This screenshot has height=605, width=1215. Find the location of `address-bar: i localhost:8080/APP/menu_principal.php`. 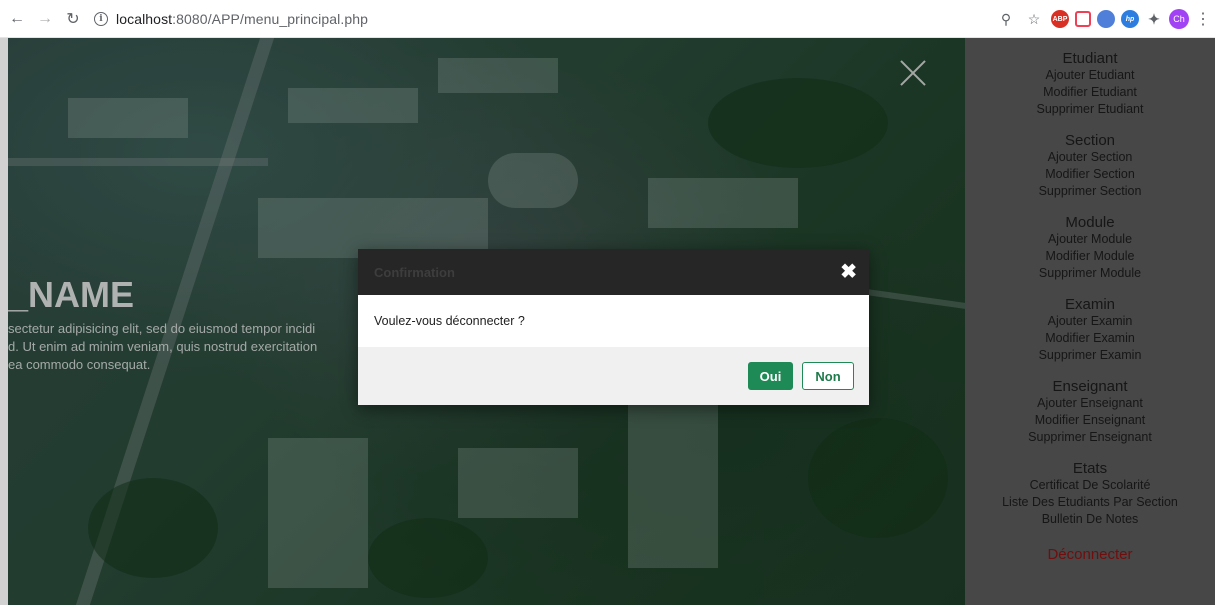

address-bar: i localhost:8080/APP/menu_principal.php is located at coordinates (231, 19).